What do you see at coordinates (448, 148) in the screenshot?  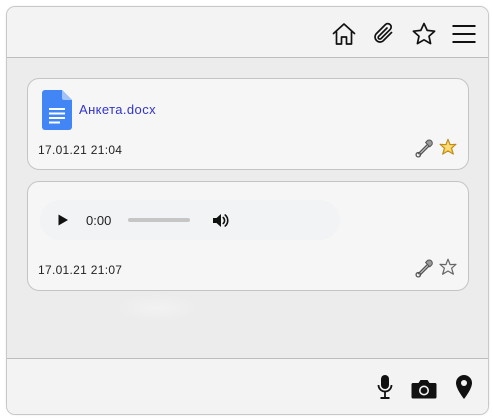 I see `star-filled-icon` at bounding box center [448, 148].